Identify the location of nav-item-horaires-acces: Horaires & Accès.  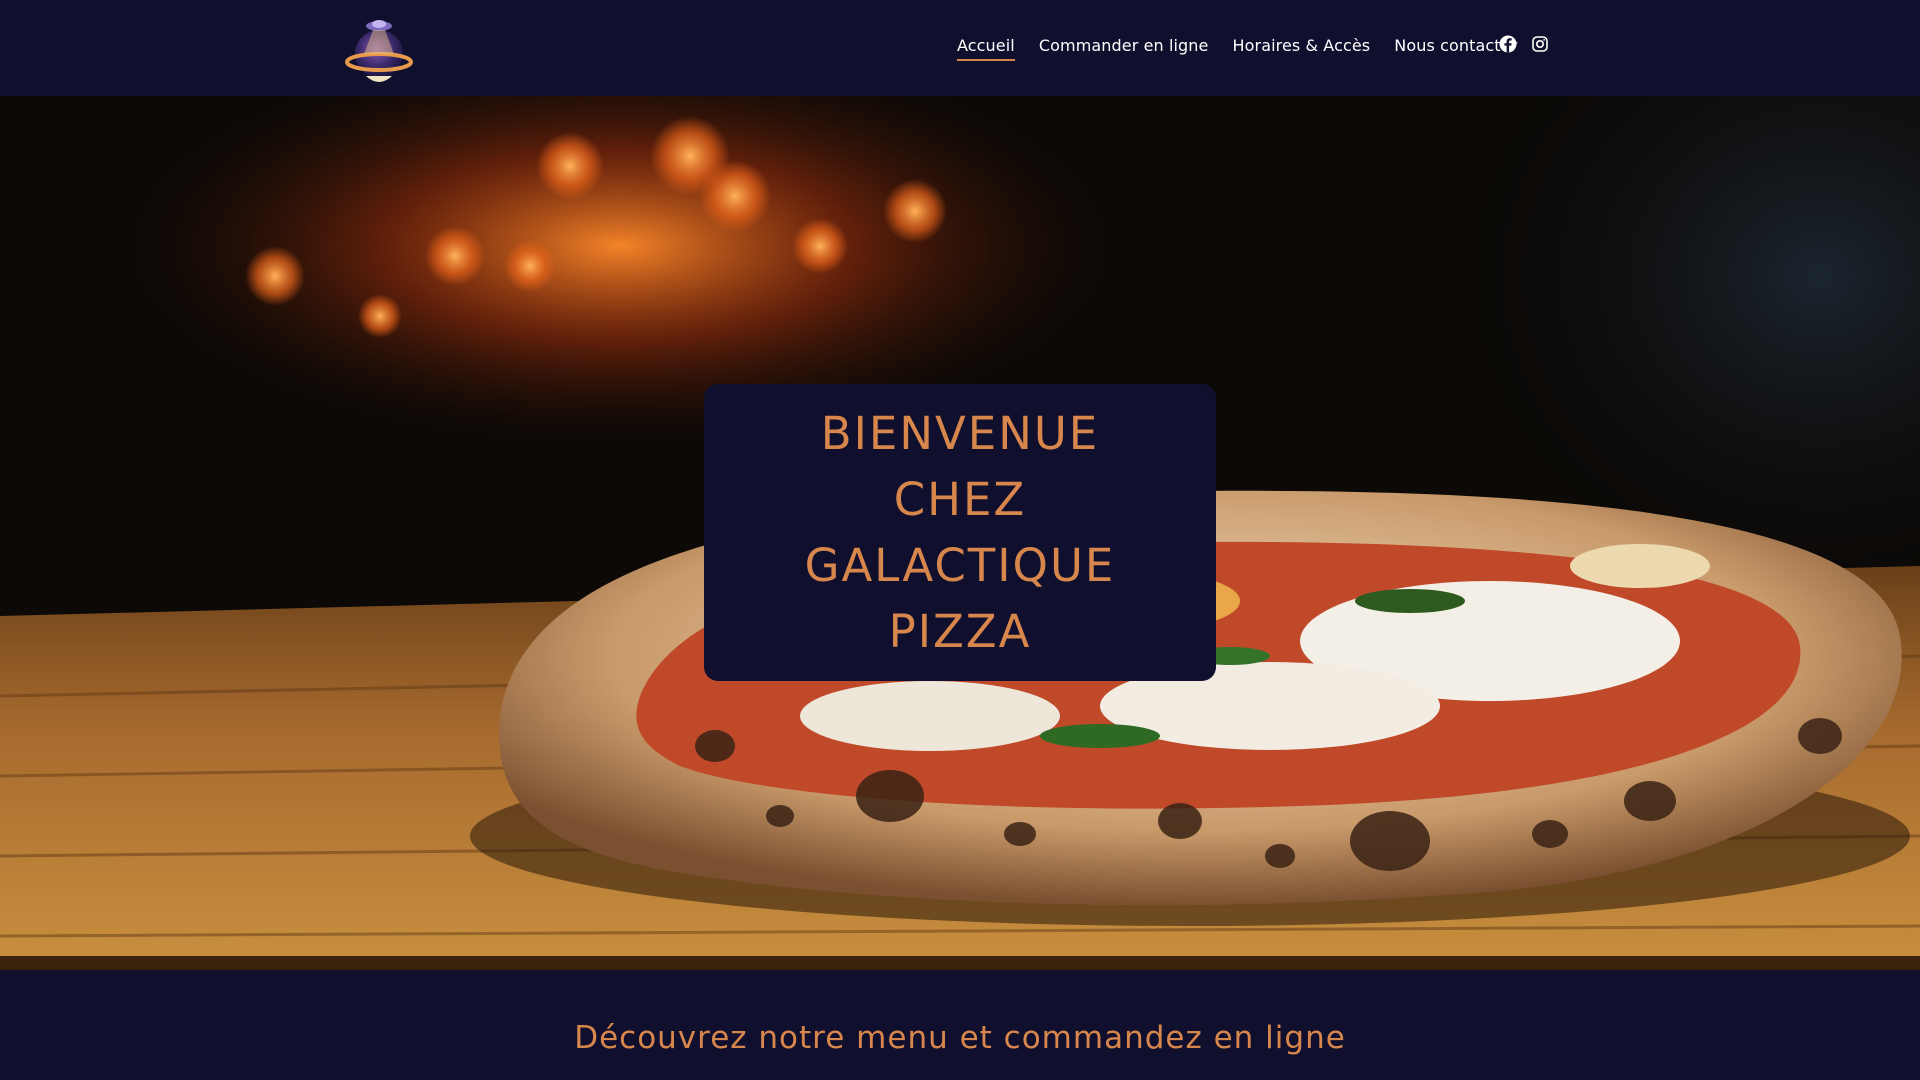
(1302, 48).